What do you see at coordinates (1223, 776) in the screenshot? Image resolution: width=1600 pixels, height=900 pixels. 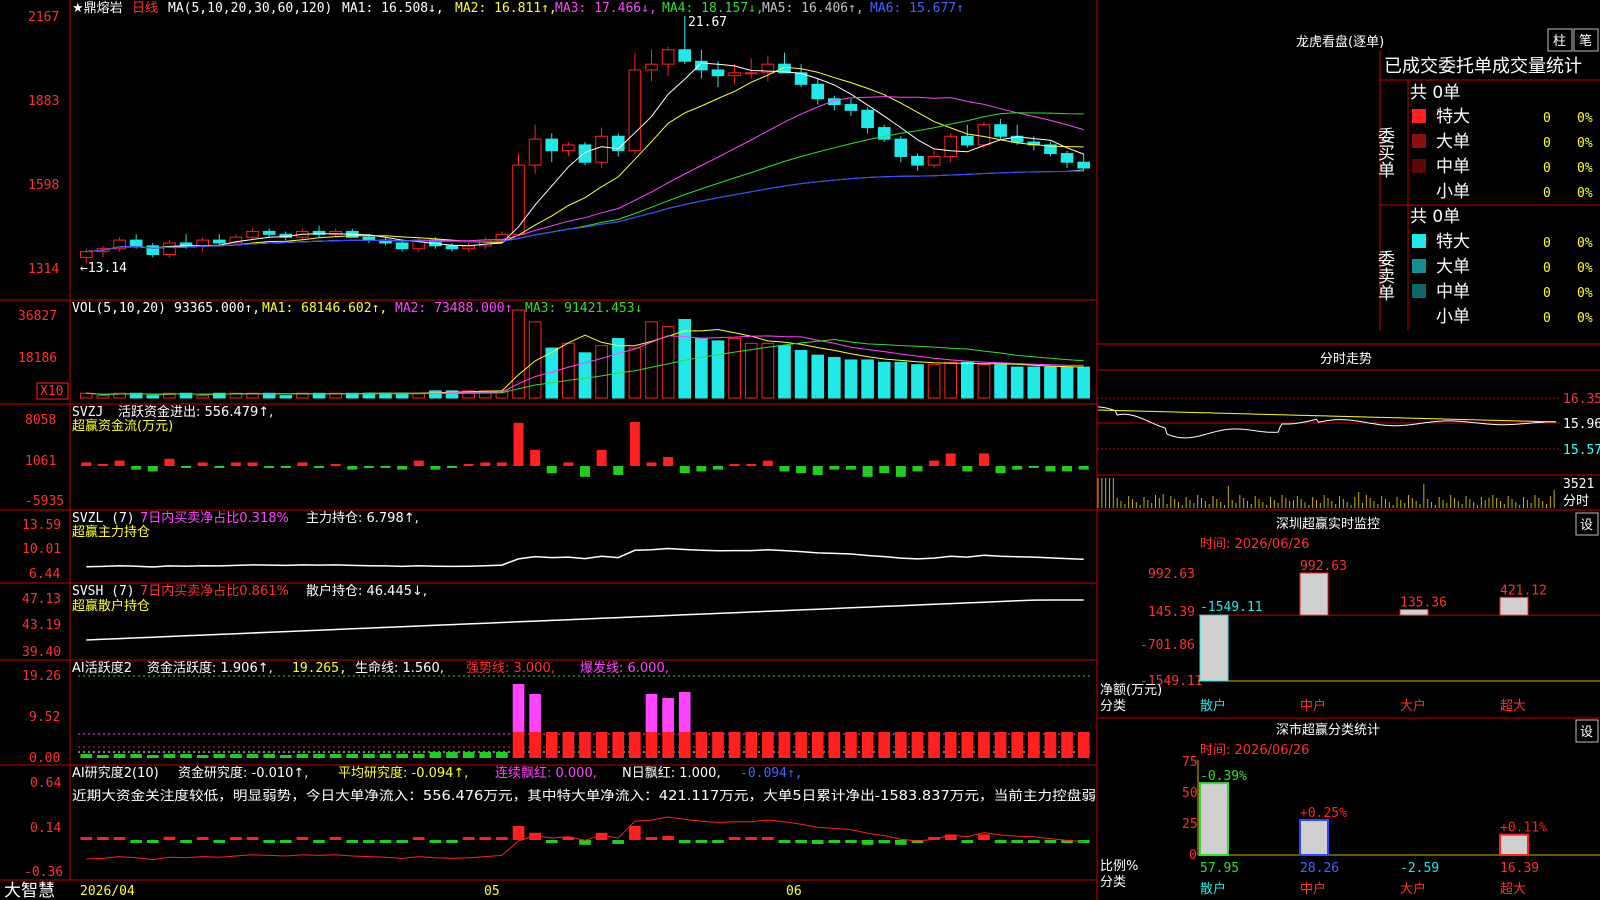 I see `class-bar-delta: -0.39%` at bounding box center [1223, 776].